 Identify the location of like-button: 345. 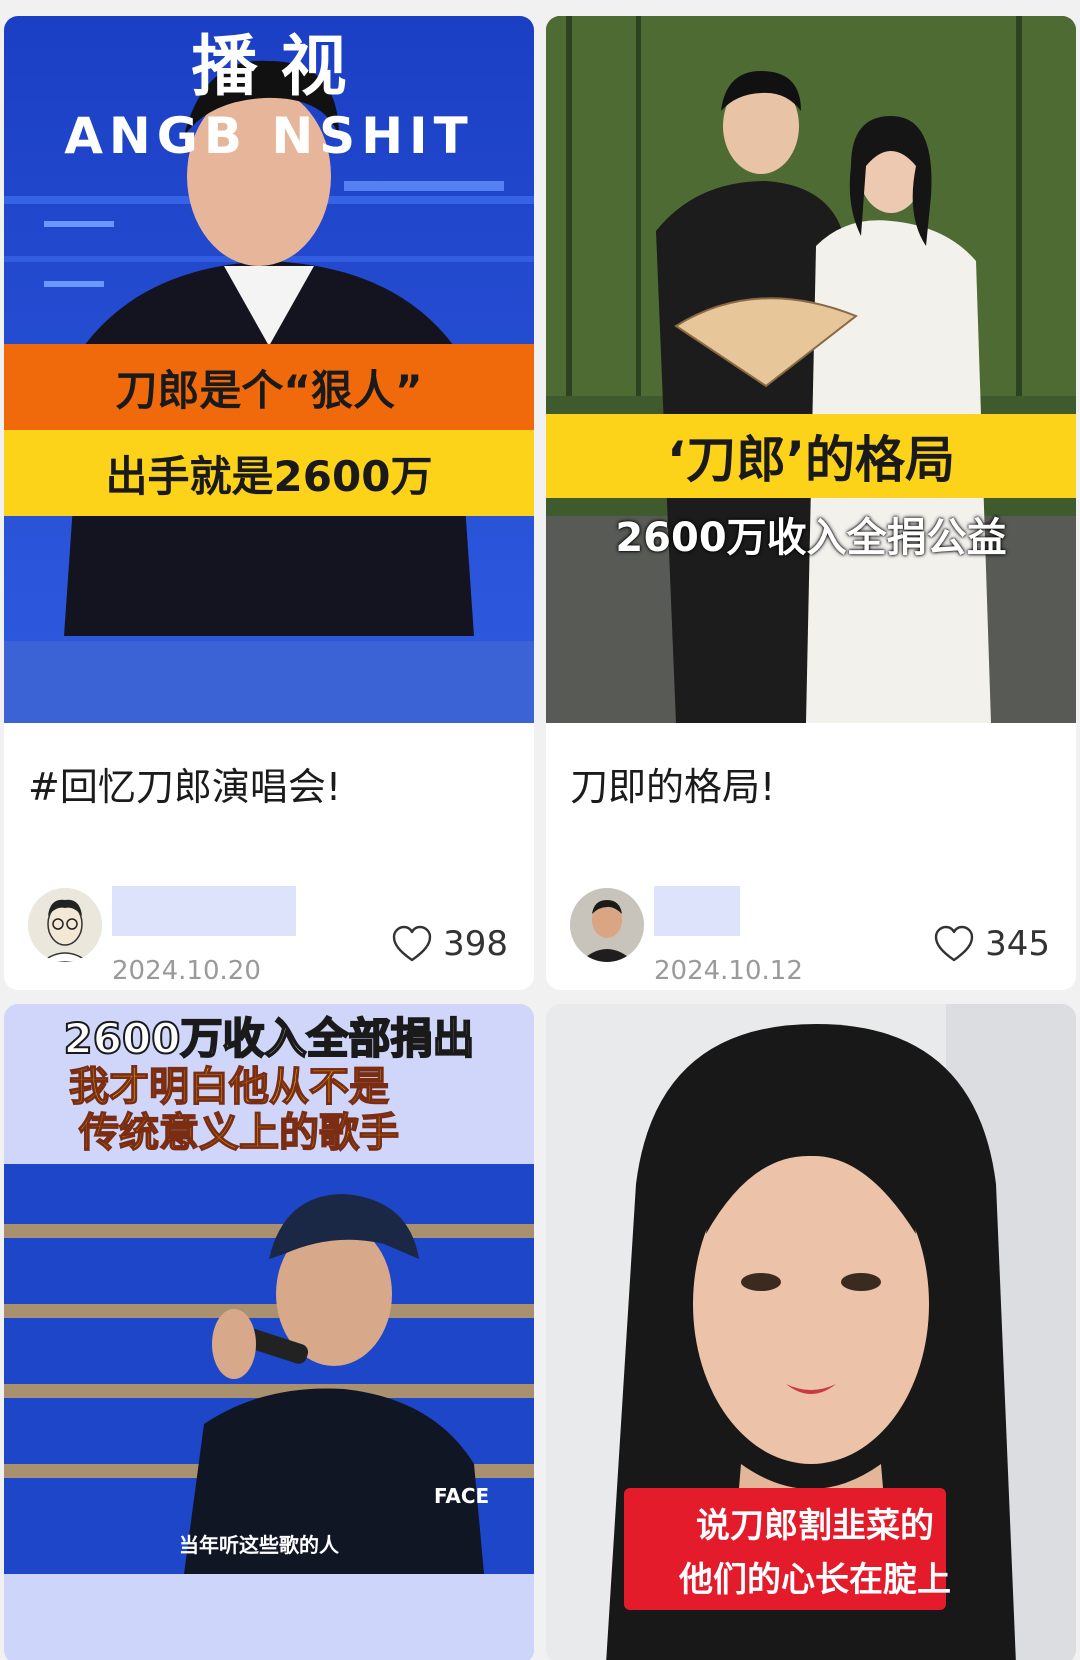
(991, 944).